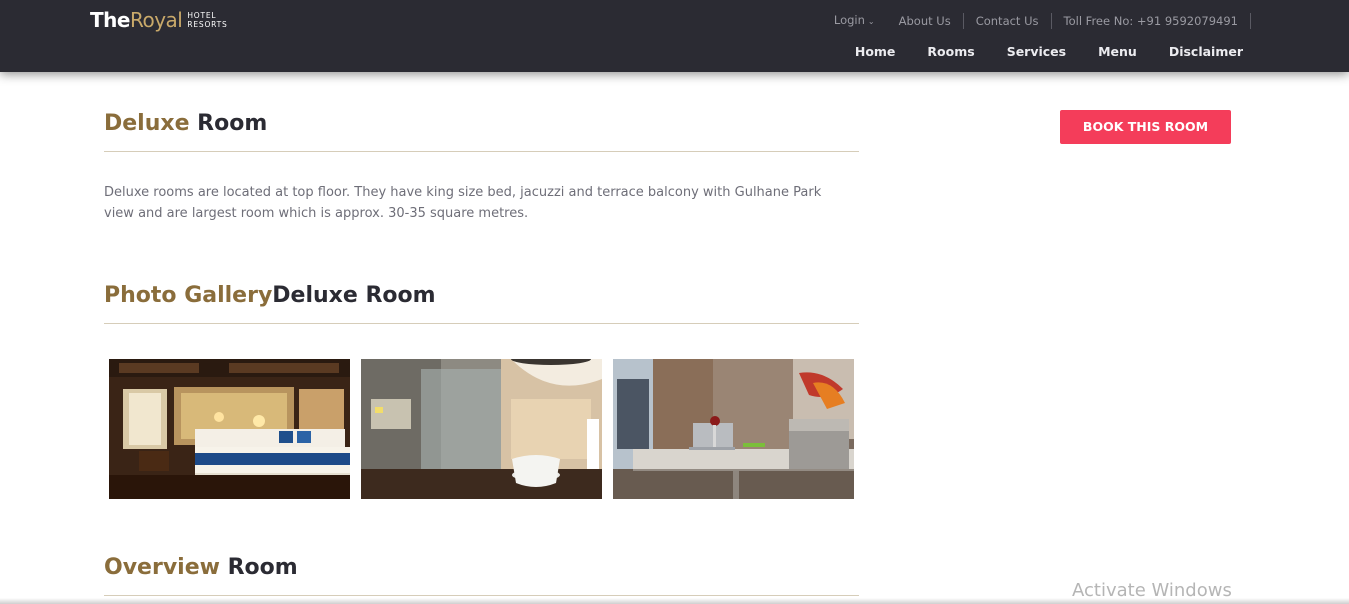 This screenshot has height=604, width=1349. What do you see at coordinates (258, 567) in the screenshot?
I see `overview-title-rest: Room` at bounding box center [258, 567].